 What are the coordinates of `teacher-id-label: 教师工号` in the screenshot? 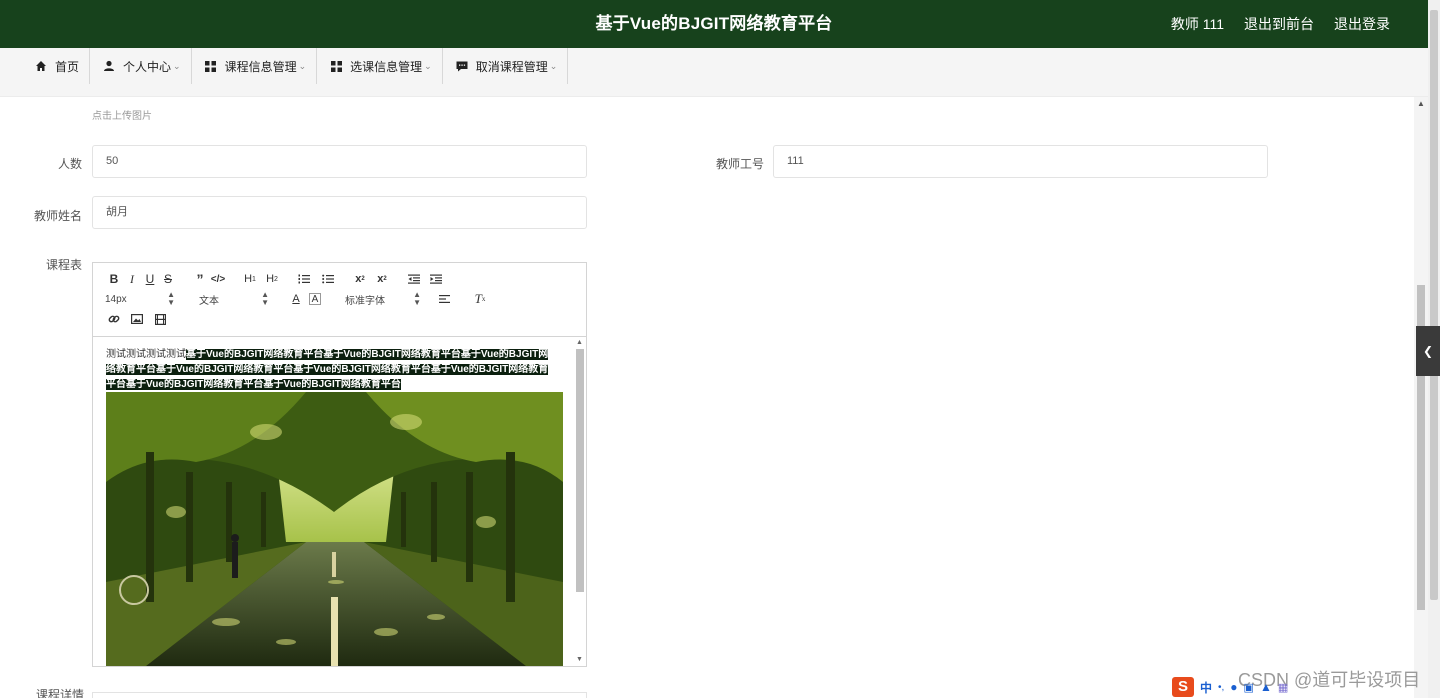 It's located at (739, 164).